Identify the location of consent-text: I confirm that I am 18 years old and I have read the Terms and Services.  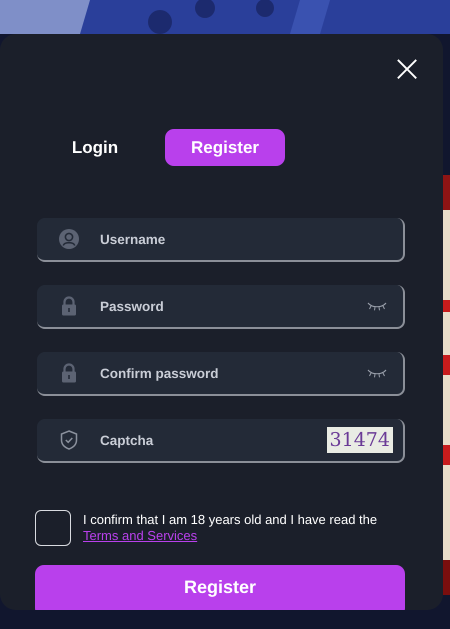
(230, 528).